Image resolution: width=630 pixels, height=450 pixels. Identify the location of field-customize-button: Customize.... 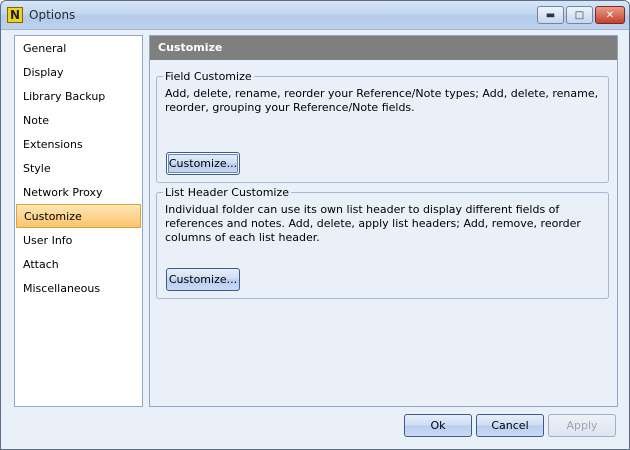
(203, 163).